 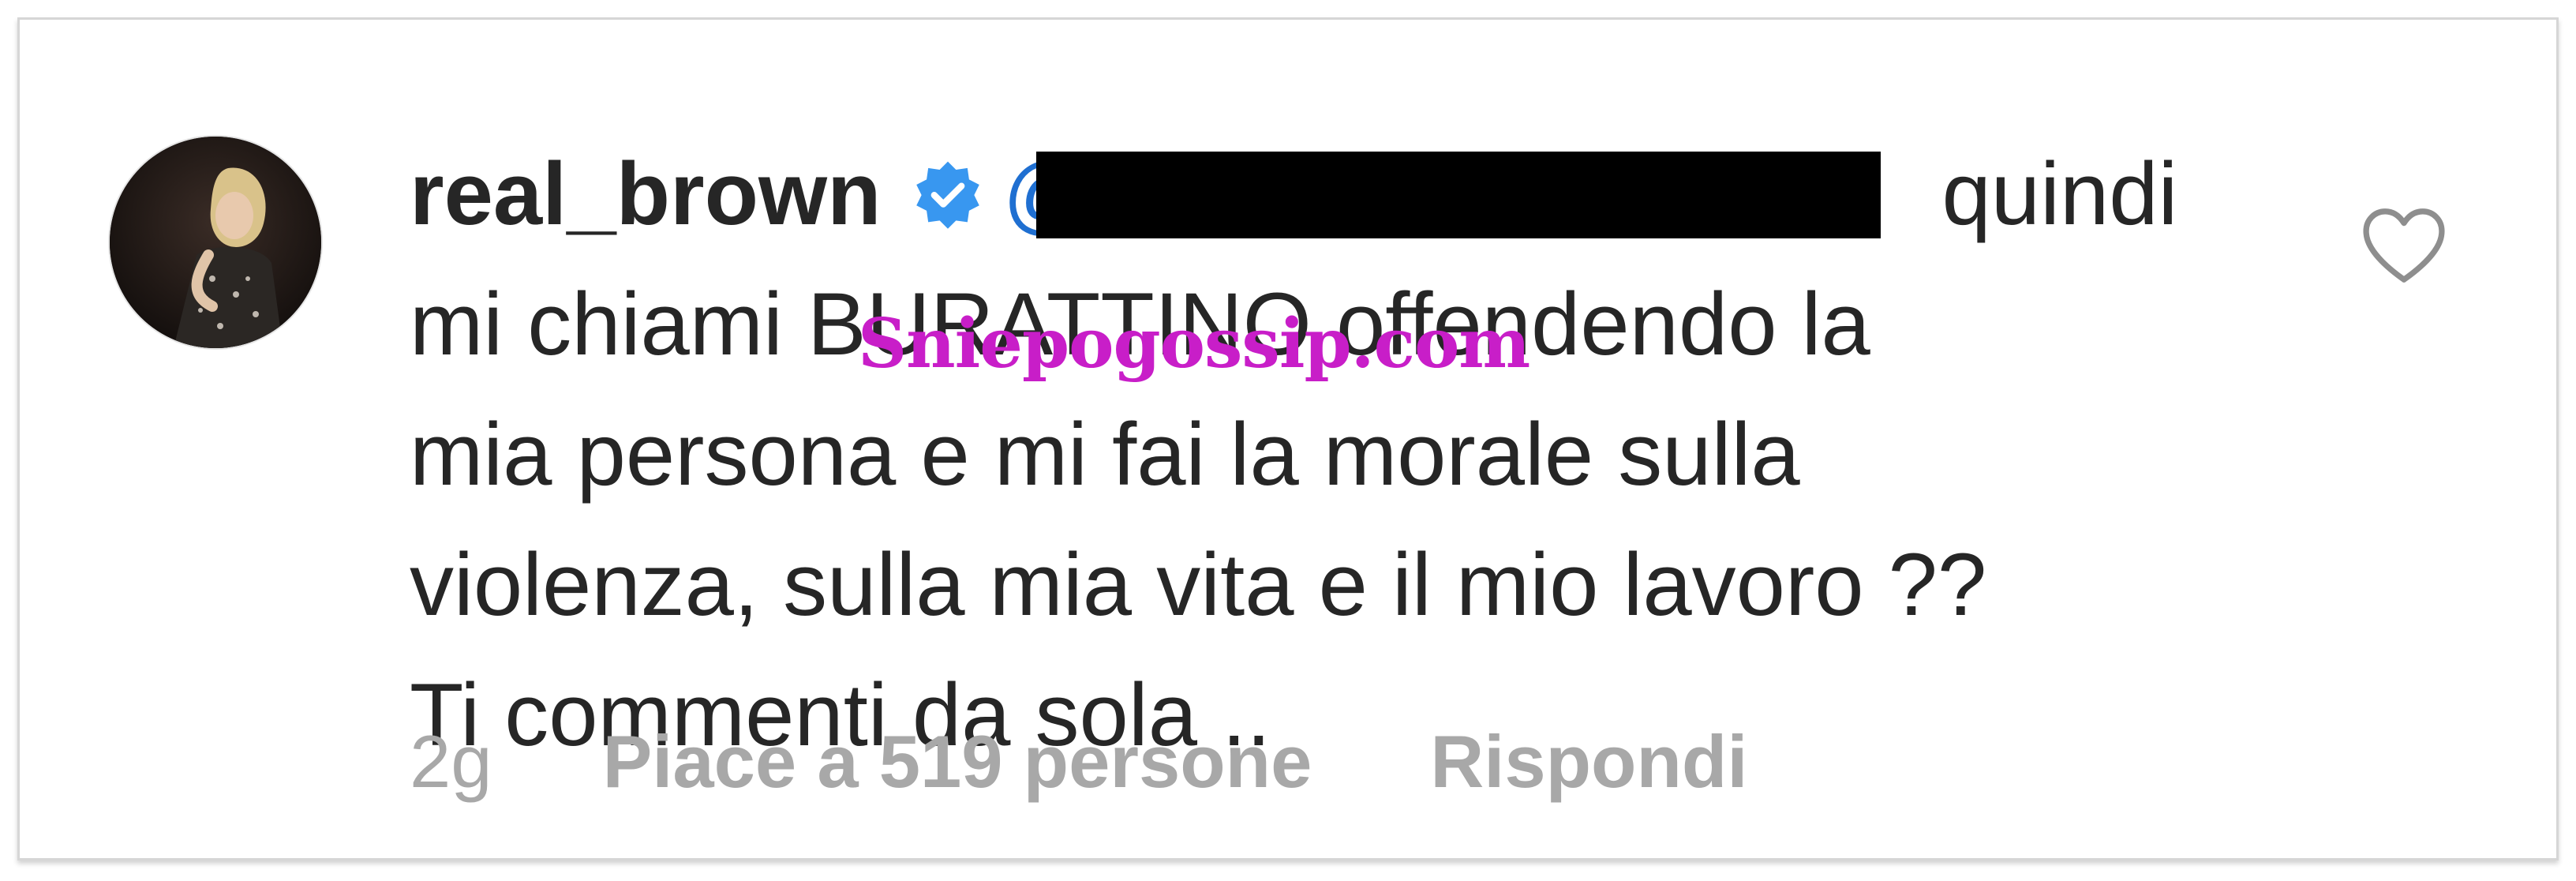 I want to click on comment-line-1: real_brown @quindi, so click(x=1396, y=194).